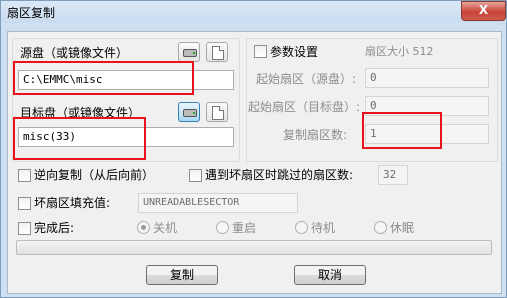 This screenshot has height=298, width=507. What do you see at coordinates (260, 51) in the screenshot?
I see `params-checkbox` at bounding box center [260, 51].